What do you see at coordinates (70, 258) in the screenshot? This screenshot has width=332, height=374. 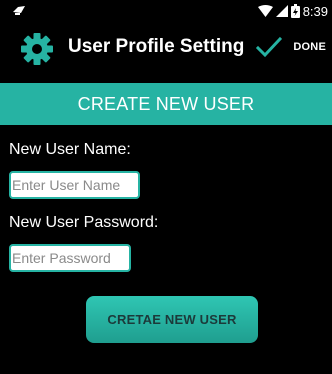 I see `password-input` at bounding box center [70, 258].